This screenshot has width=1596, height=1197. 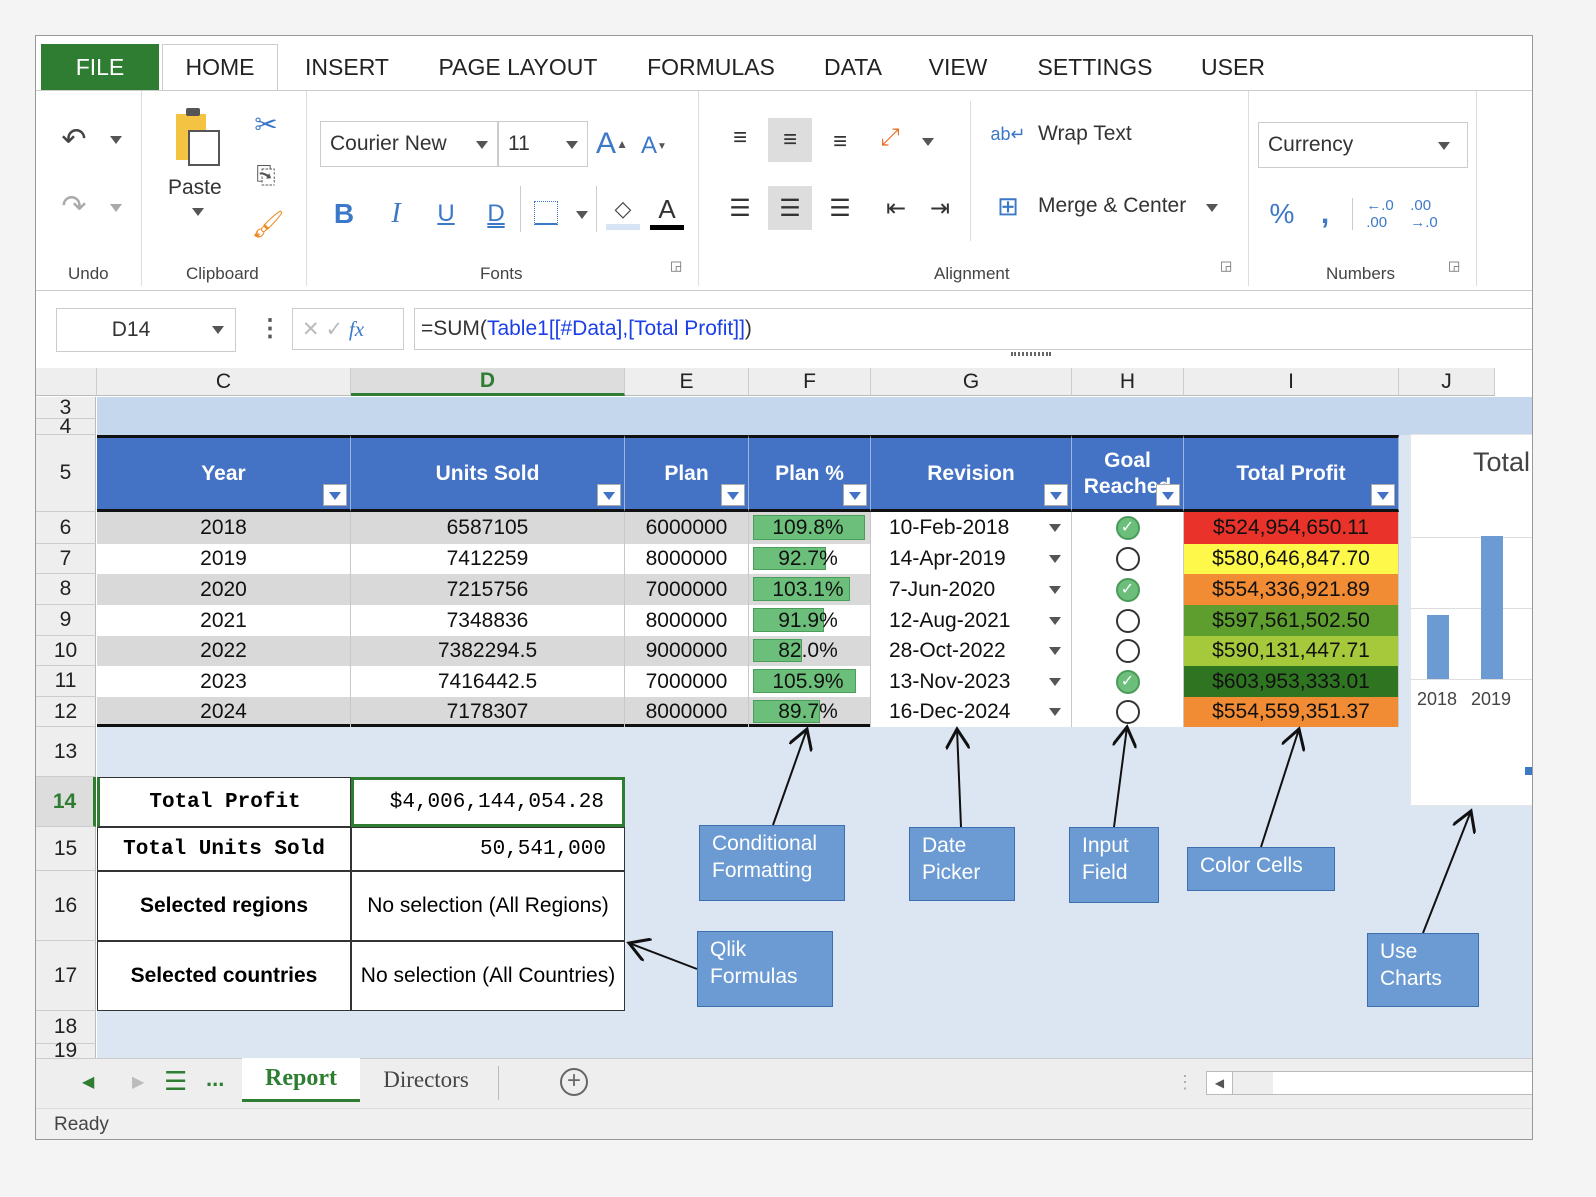 I want to click on chart-x-tick: 2018, so click(x=1437, y=699).